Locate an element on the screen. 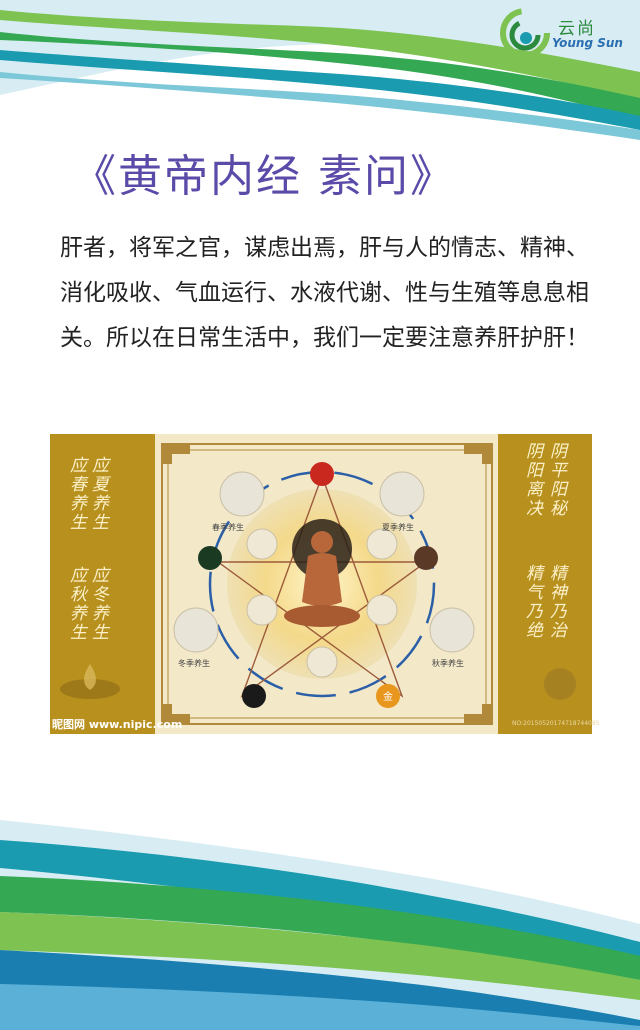 This screenshot has width=640, height=1030. calligraphy-left-2: 应夏养生 is located at coordinates (98, 494).